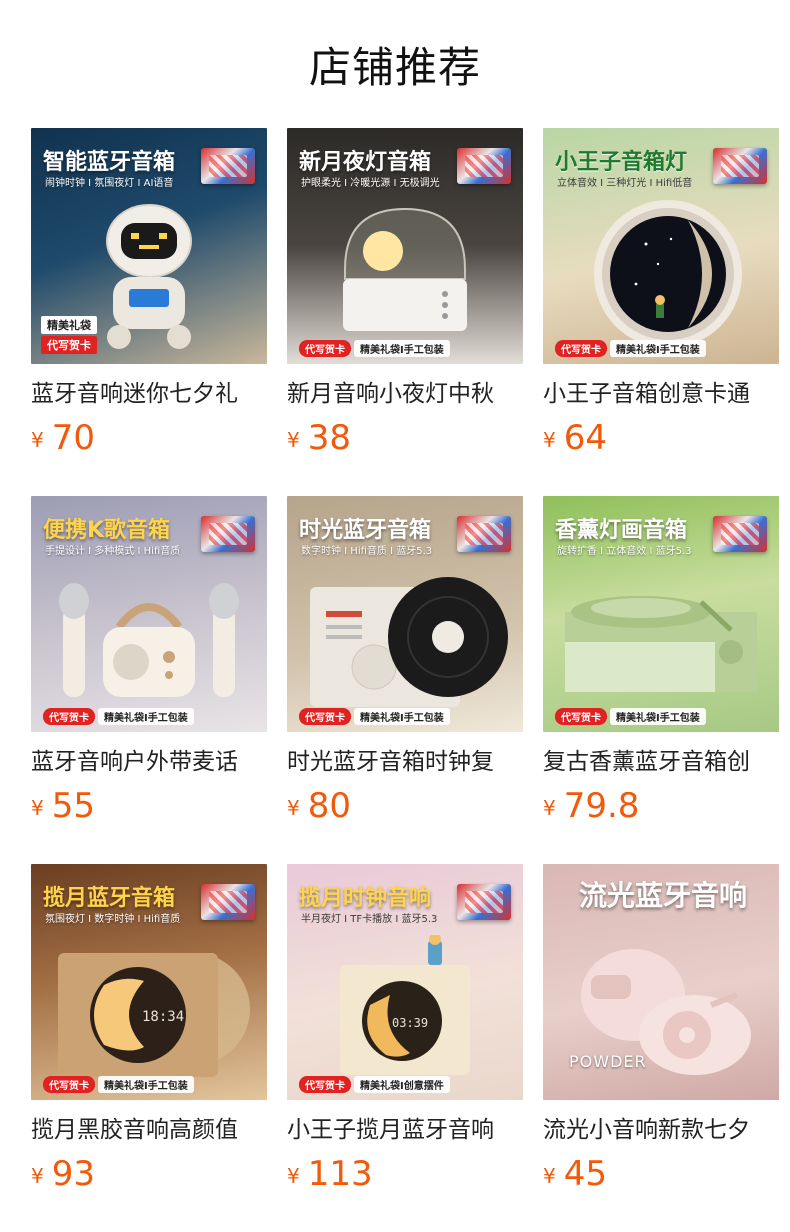  I want to click on image-subline: 氛围夜灯 I 数字时钟 I Hifi音质, so click(113, 919).